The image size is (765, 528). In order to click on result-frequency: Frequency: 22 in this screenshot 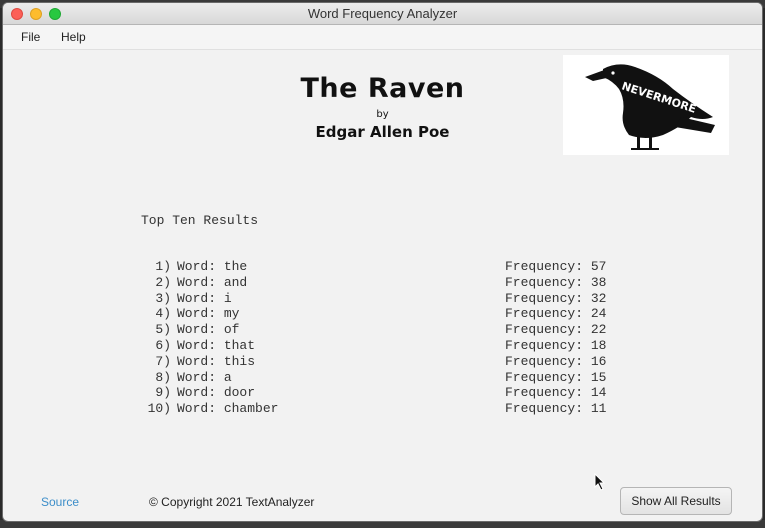, I will do `click(555, 330)`.